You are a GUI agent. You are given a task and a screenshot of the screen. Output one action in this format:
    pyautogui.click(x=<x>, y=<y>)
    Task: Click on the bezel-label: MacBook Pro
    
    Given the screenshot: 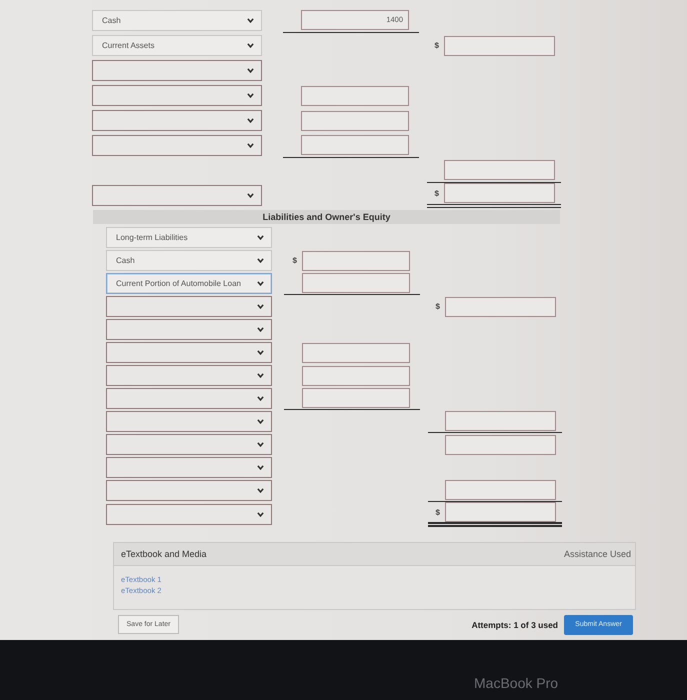 What is the action you would take?
    pyautogui.click(x=516, y=683)
    